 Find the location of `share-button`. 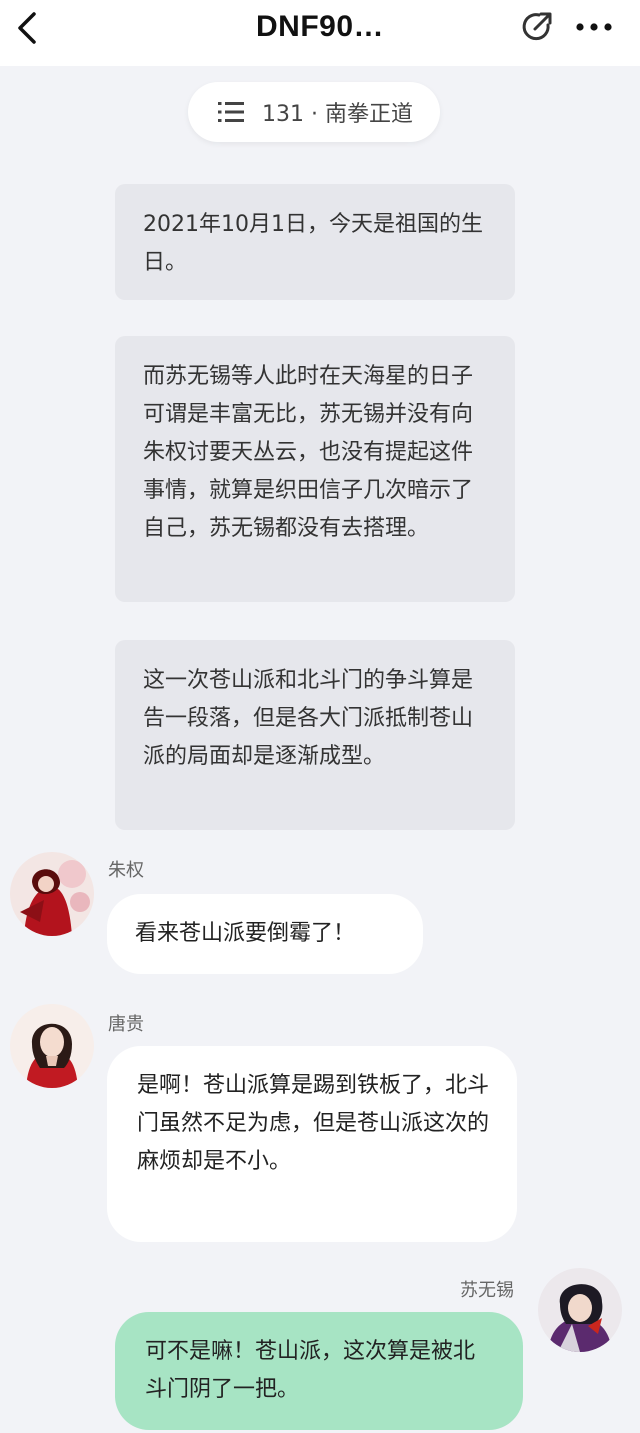

share-button is located at coordinates (537, 27).